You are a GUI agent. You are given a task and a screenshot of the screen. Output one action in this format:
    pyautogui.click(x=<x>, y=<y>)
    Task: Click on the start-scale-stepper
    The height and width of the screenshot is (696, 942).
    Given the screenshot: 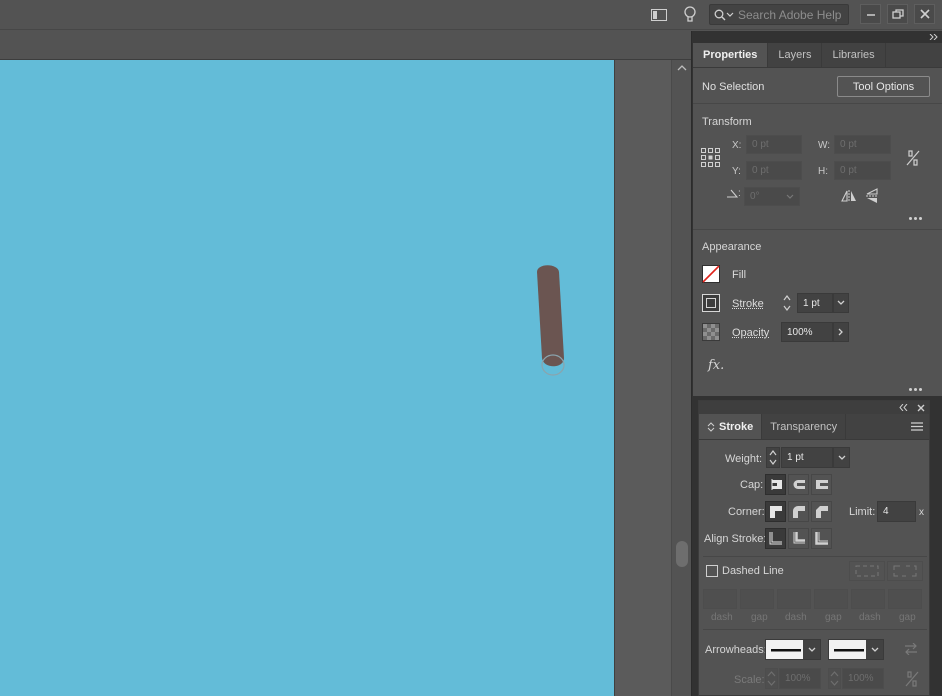 What is the action you would take?
    pyautogui.click(x=771, y=678)
    